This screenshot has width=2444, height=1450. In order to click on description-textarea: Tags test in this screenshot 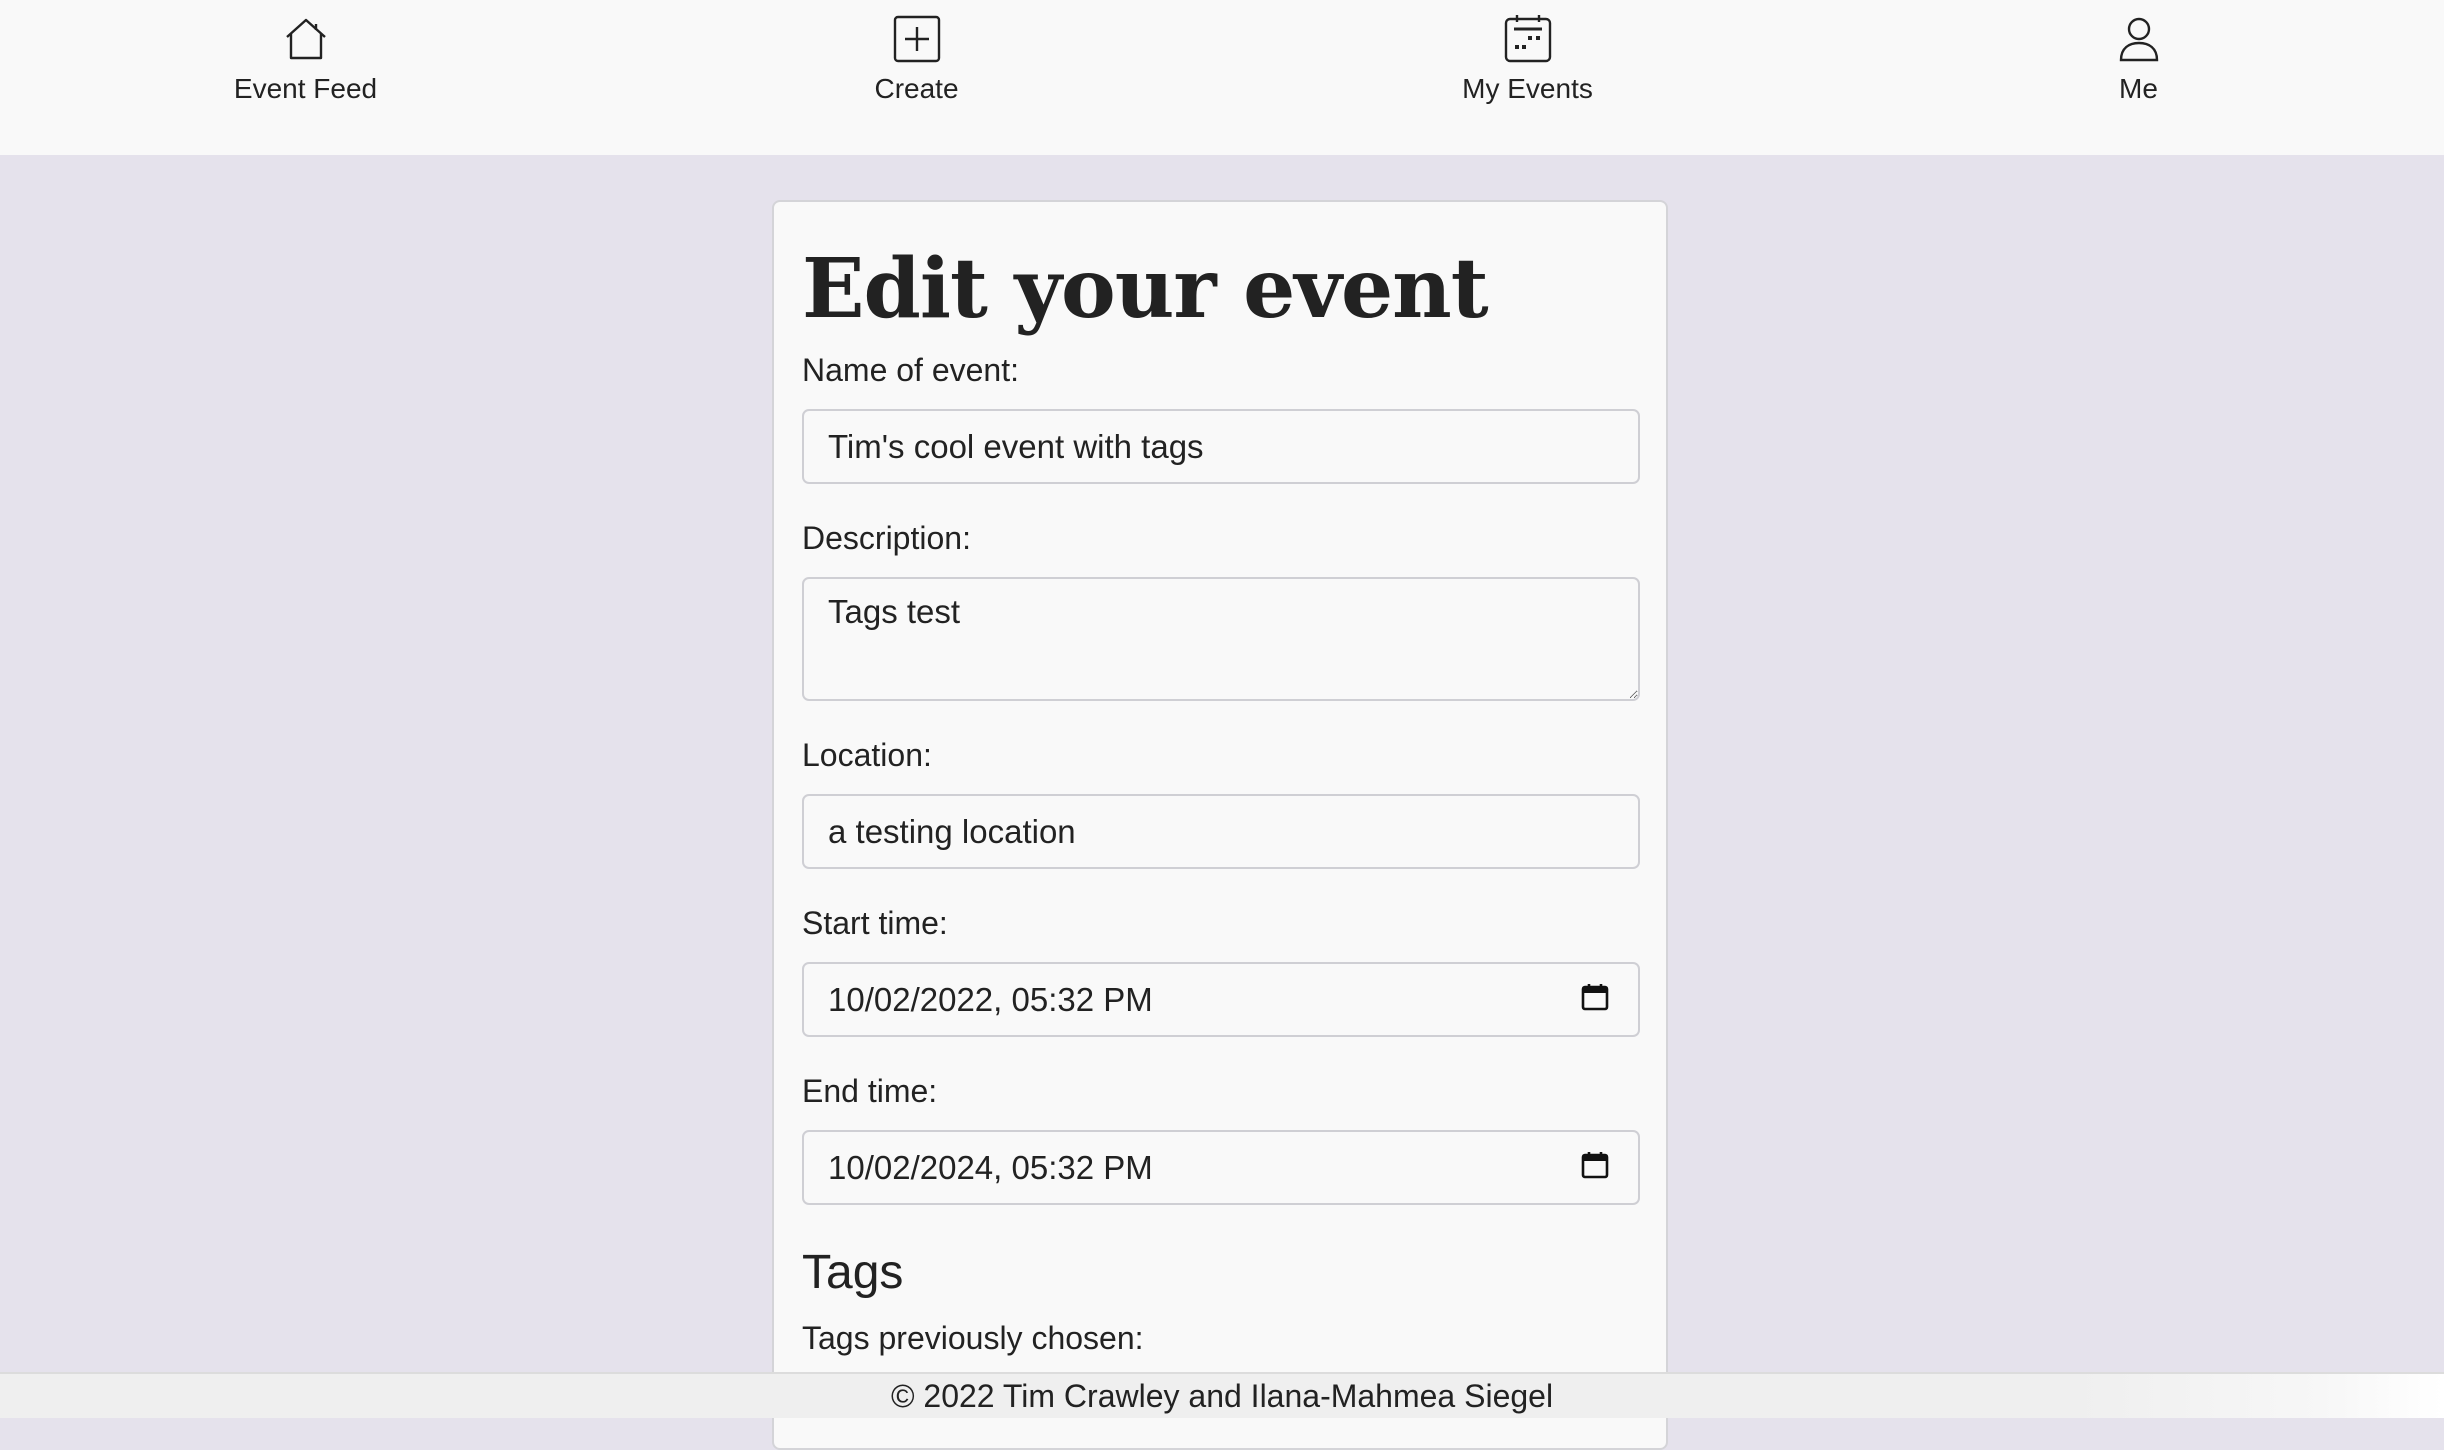, I will do `click(1221, 639)`.